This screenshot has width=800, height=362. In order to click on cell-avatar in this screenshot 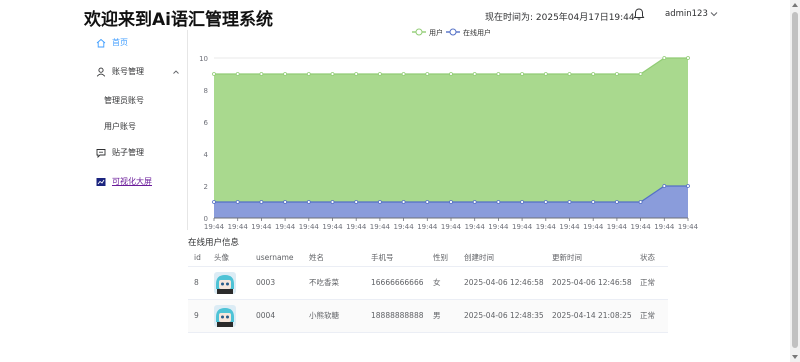, I will do `click(229, 283)`.